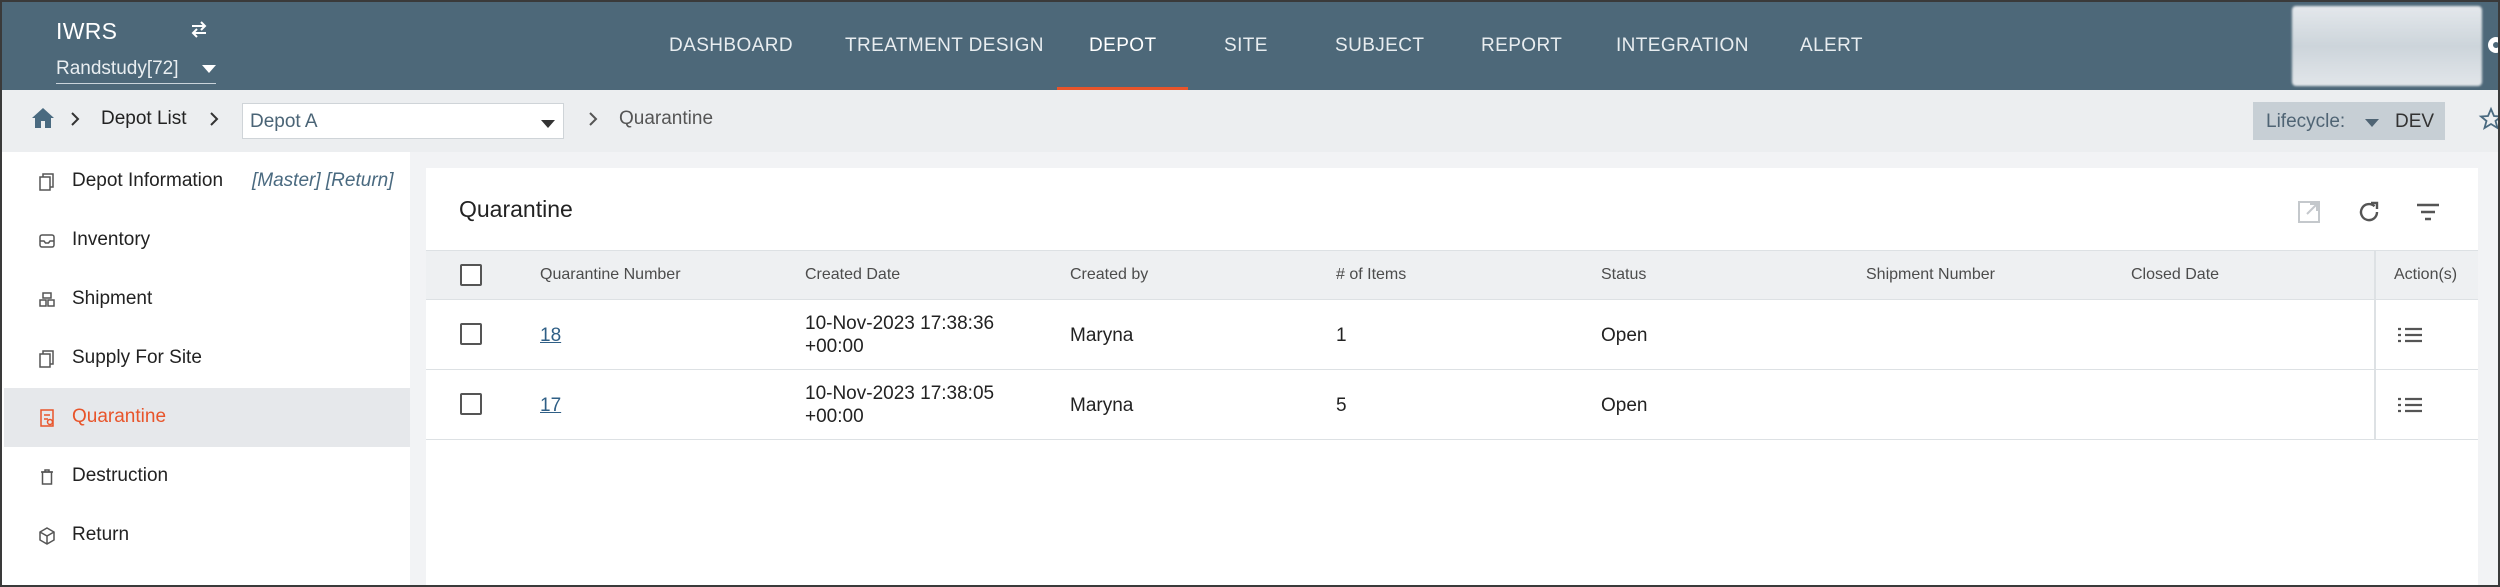 The width and height of the screenshot is (2500, 587). What do you see at coordinates (120, 475) in the screenshot?
I see `sidebar-item-label: Destruction` at bounding box center [120, 475].